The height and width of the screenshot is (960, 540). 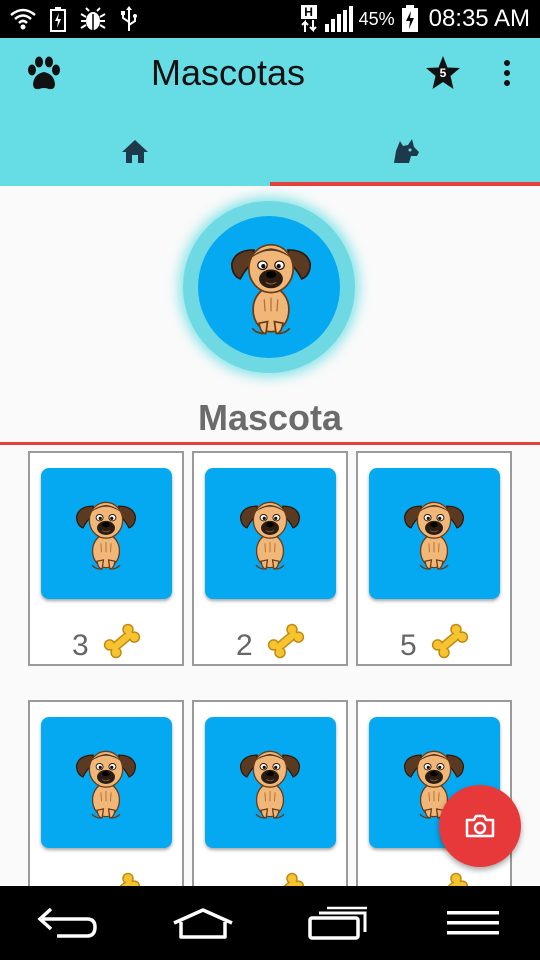 What do you see at coordinates (23, 19) in the screenshot?
I see `wifi-icon` at bounding box center [23, 19].